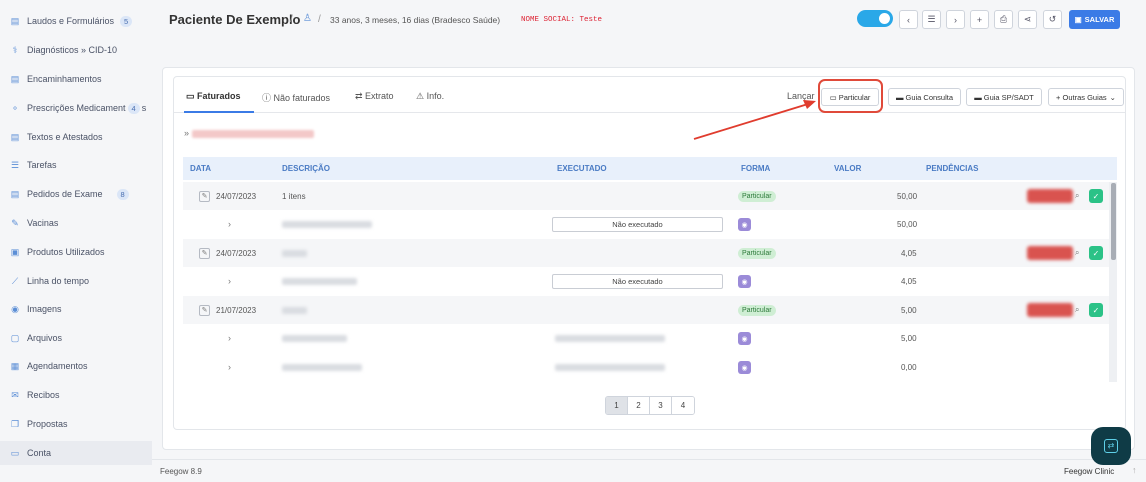 This screenshot has height=482, width=1146. Describe the element at coordinates (296, 97) in the screenshot. I see `tab-nao-faturados: ⓘ Não faturados` at that location.